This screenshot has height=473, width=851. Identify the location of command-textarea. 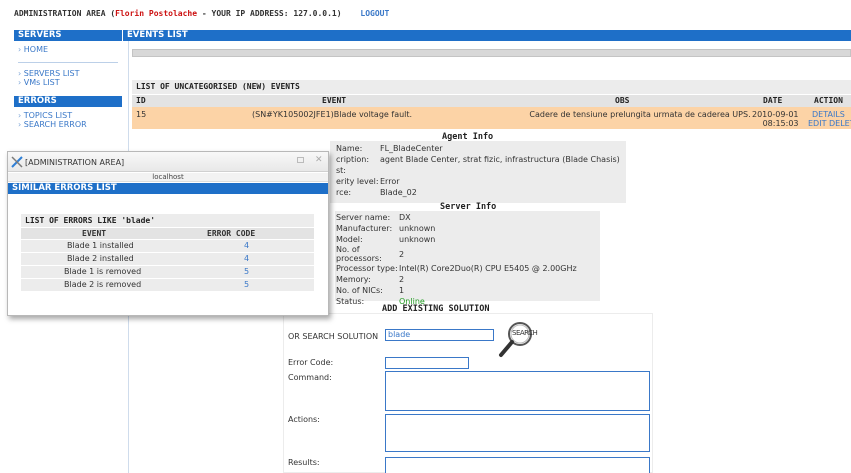
(517, 391).